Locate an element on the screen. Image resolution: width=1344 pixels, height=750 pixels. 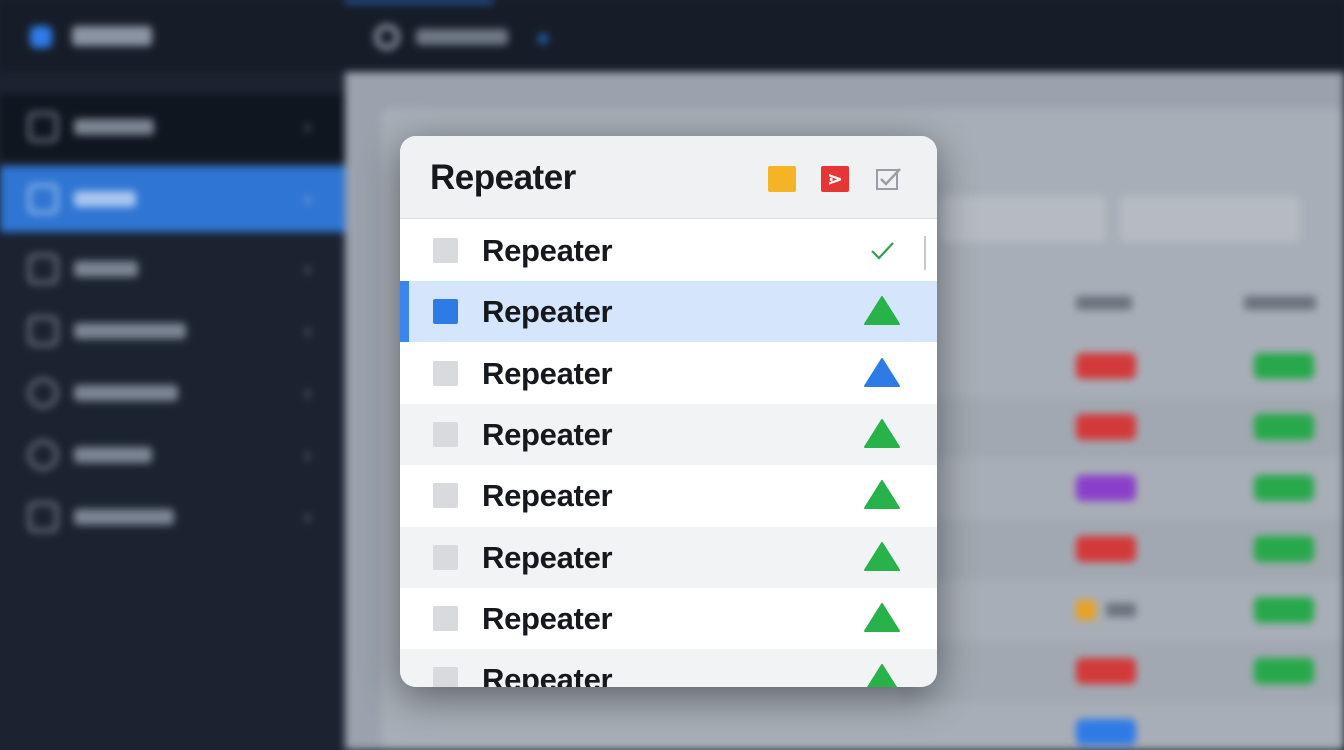
scrollbar-thumb is located at coordinates (925, 253).